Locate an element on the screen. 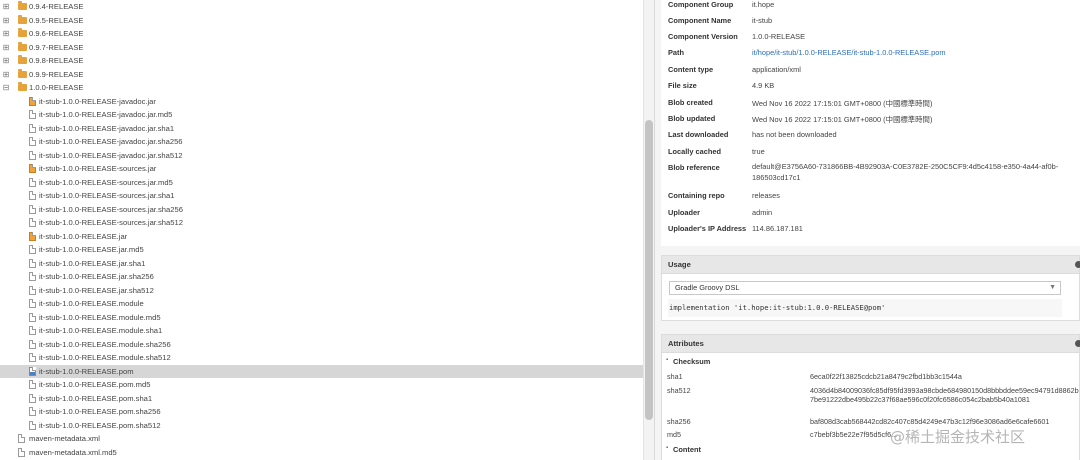 The width and height of the screenshot is (1080, 460). tree-item-label: 0.9.8-RELEASE is located at coordinates (56, 60).